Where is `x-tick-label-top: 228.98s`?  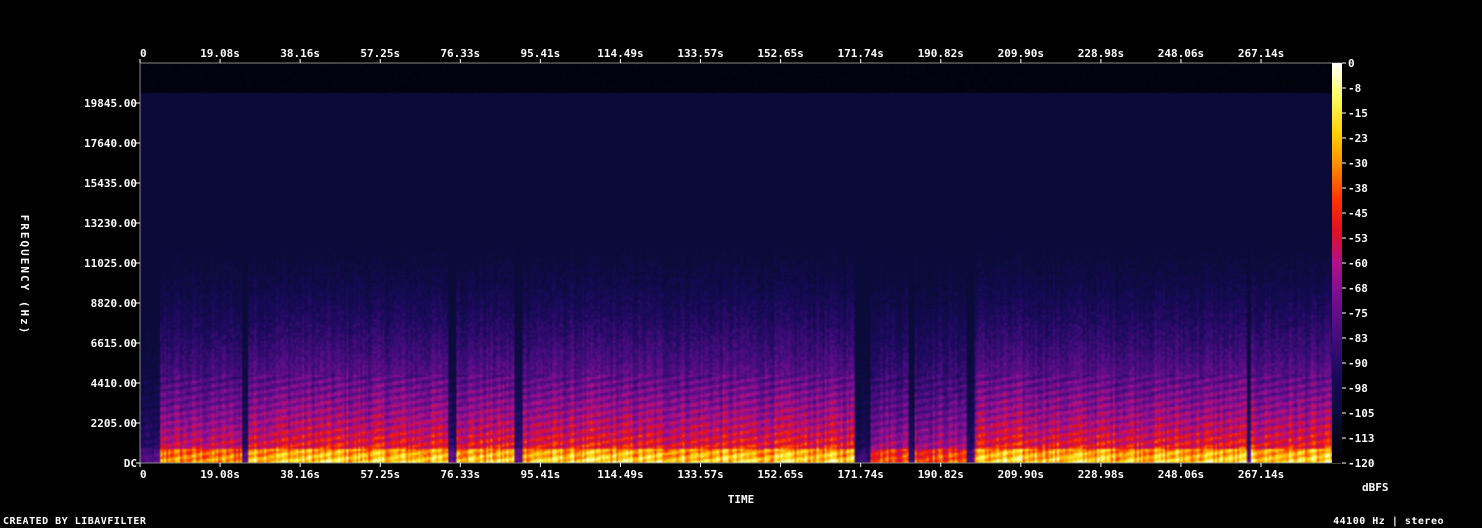
x-tick-label-top: 228.98s is located at coordinates (1101, 53).